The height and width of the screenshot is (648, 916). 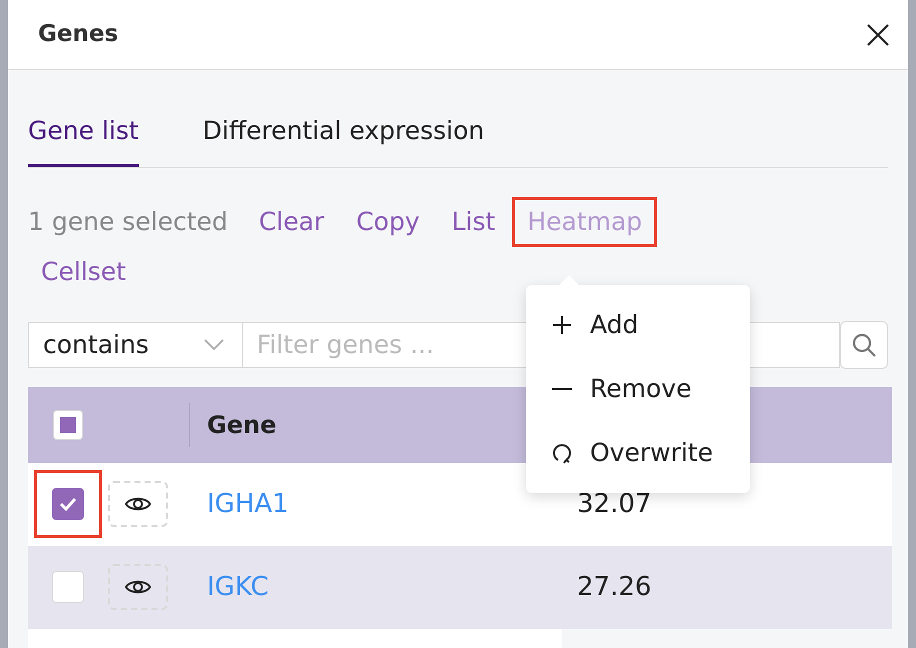 What do you see at coordinates (614, 504) in the screenshot?
I see `table-cell-text: 32.07` at bounding box center [614, 504].